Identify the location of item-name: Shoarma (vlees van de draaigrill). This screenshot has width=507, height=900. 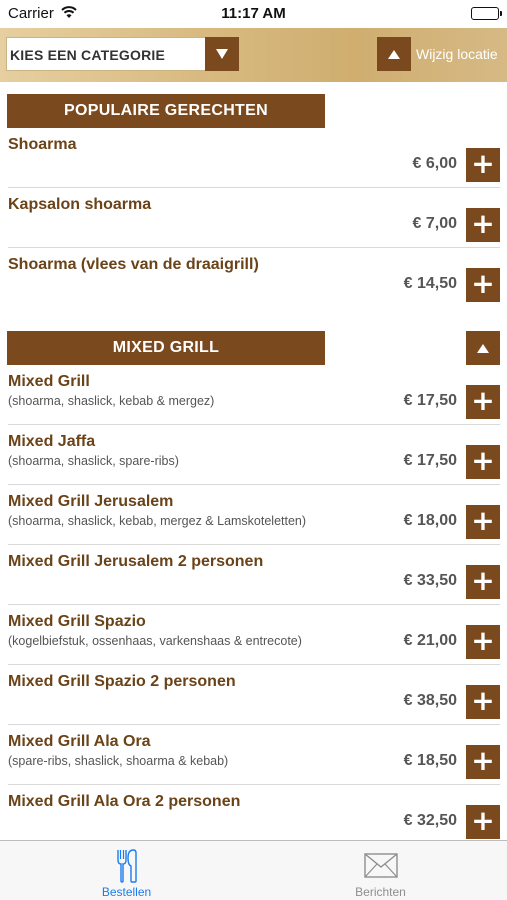
(133, 264).